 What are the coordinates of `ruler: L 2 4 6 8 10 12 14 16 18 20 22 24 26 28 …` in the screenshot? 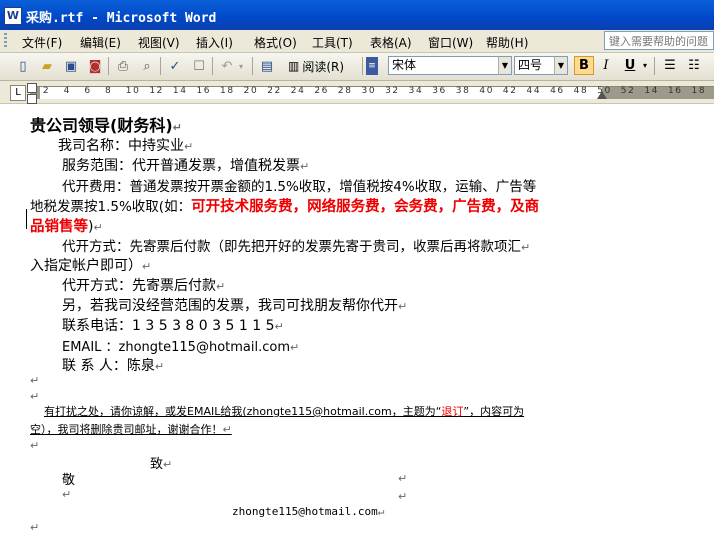 It's located at (357, 92).